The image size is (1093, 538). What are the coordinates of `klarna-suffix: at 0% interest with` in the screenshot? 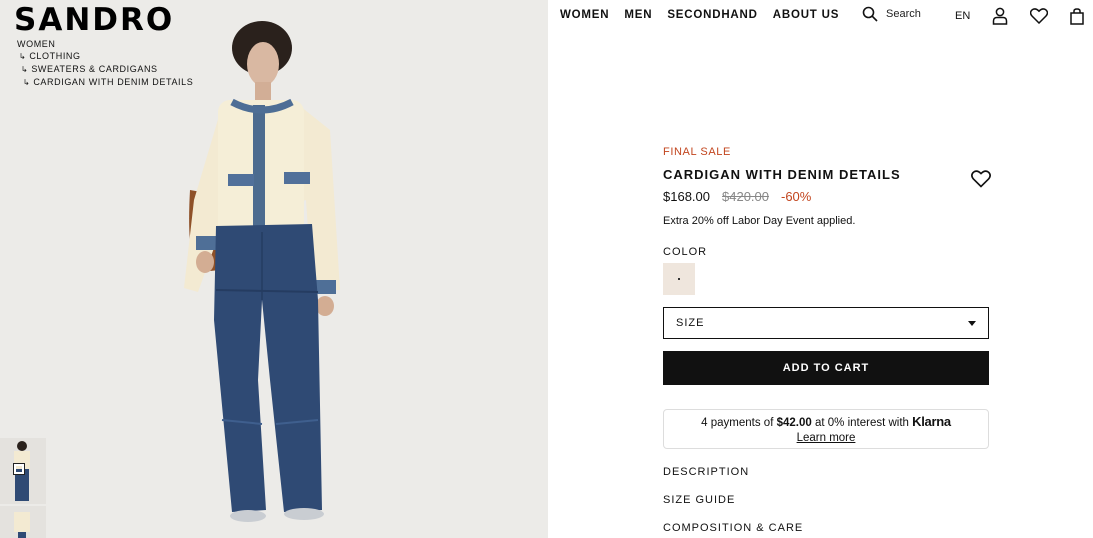 It's located at (861, 423).